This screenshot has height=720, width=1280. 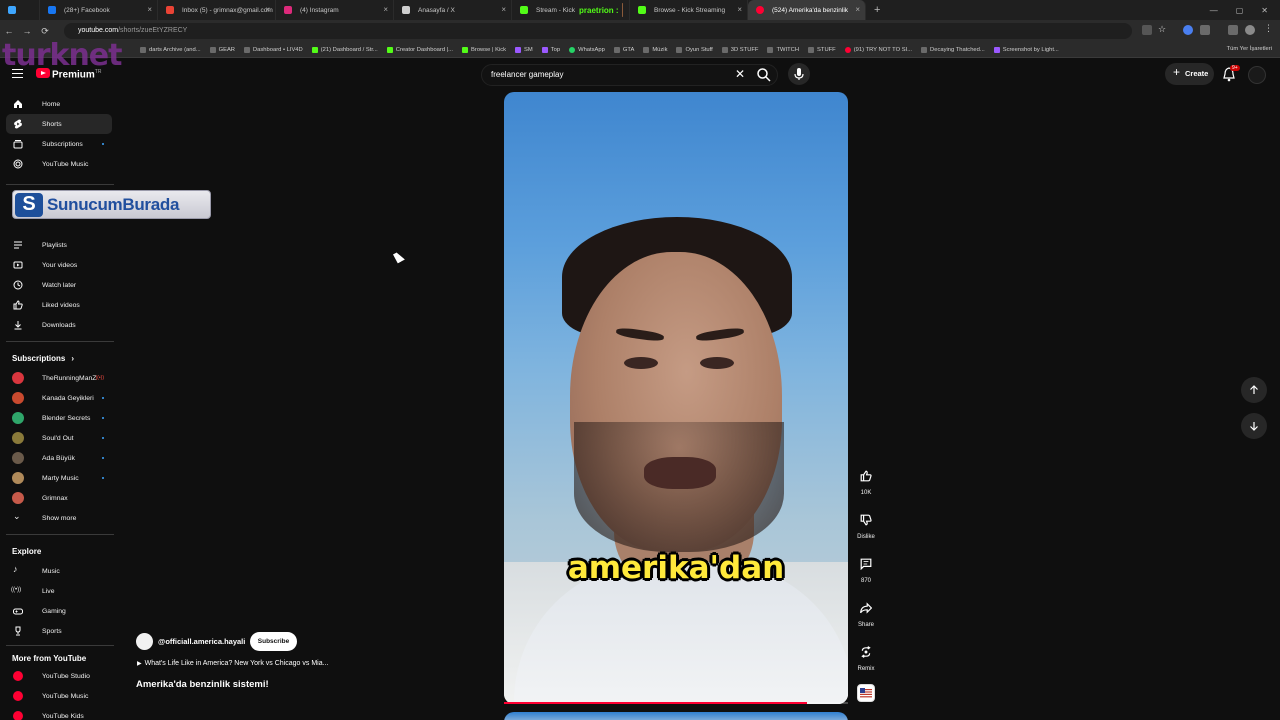 I want to click on sidebar-item-shorts: Shorts, so click(x=59, y=124).